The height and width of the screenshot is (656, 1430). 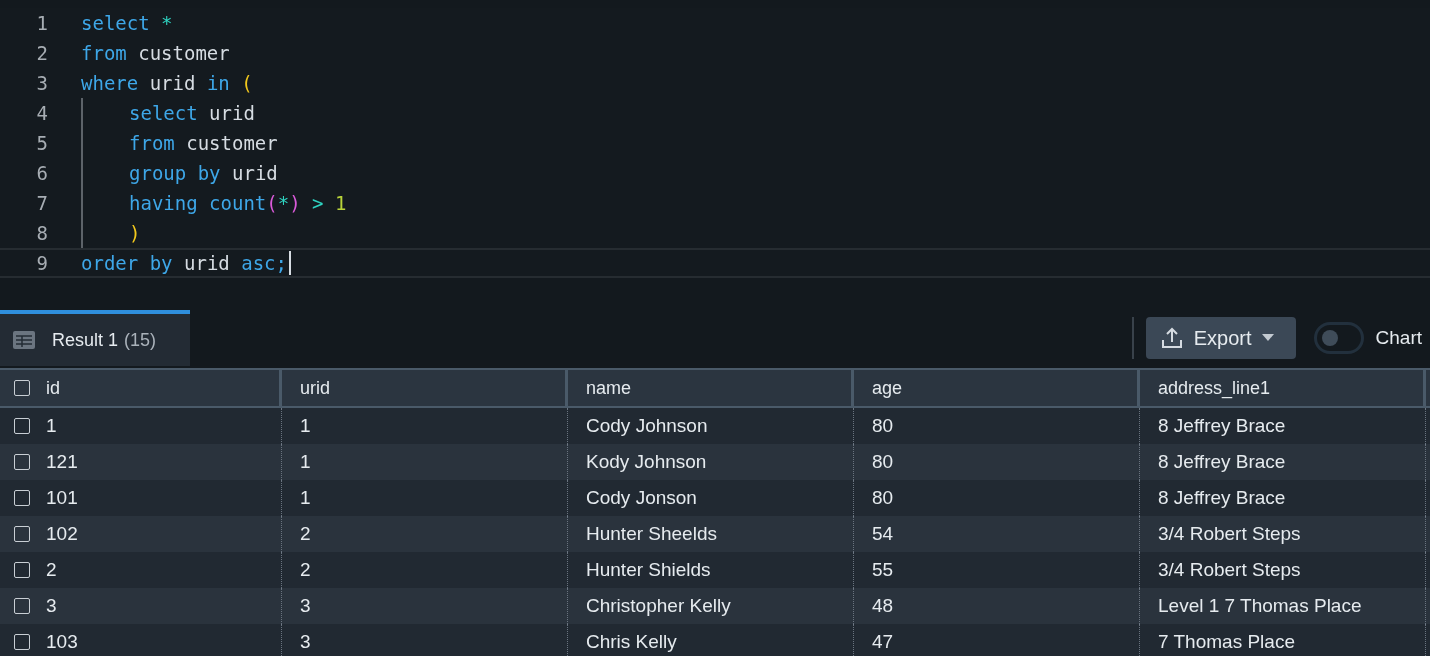 I want to click on line-number: 8, so click(x=42, y=233).